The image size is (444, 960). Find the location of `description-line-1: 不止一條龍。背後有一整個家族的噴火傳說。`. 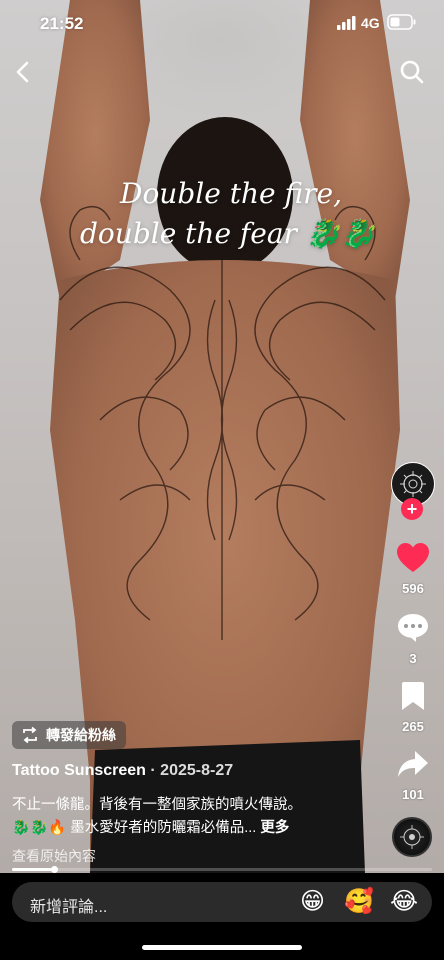

description-line-1: 不止一條龍。背後有一整個家族的噴火傳說。 is located at coordinates (157, 805).